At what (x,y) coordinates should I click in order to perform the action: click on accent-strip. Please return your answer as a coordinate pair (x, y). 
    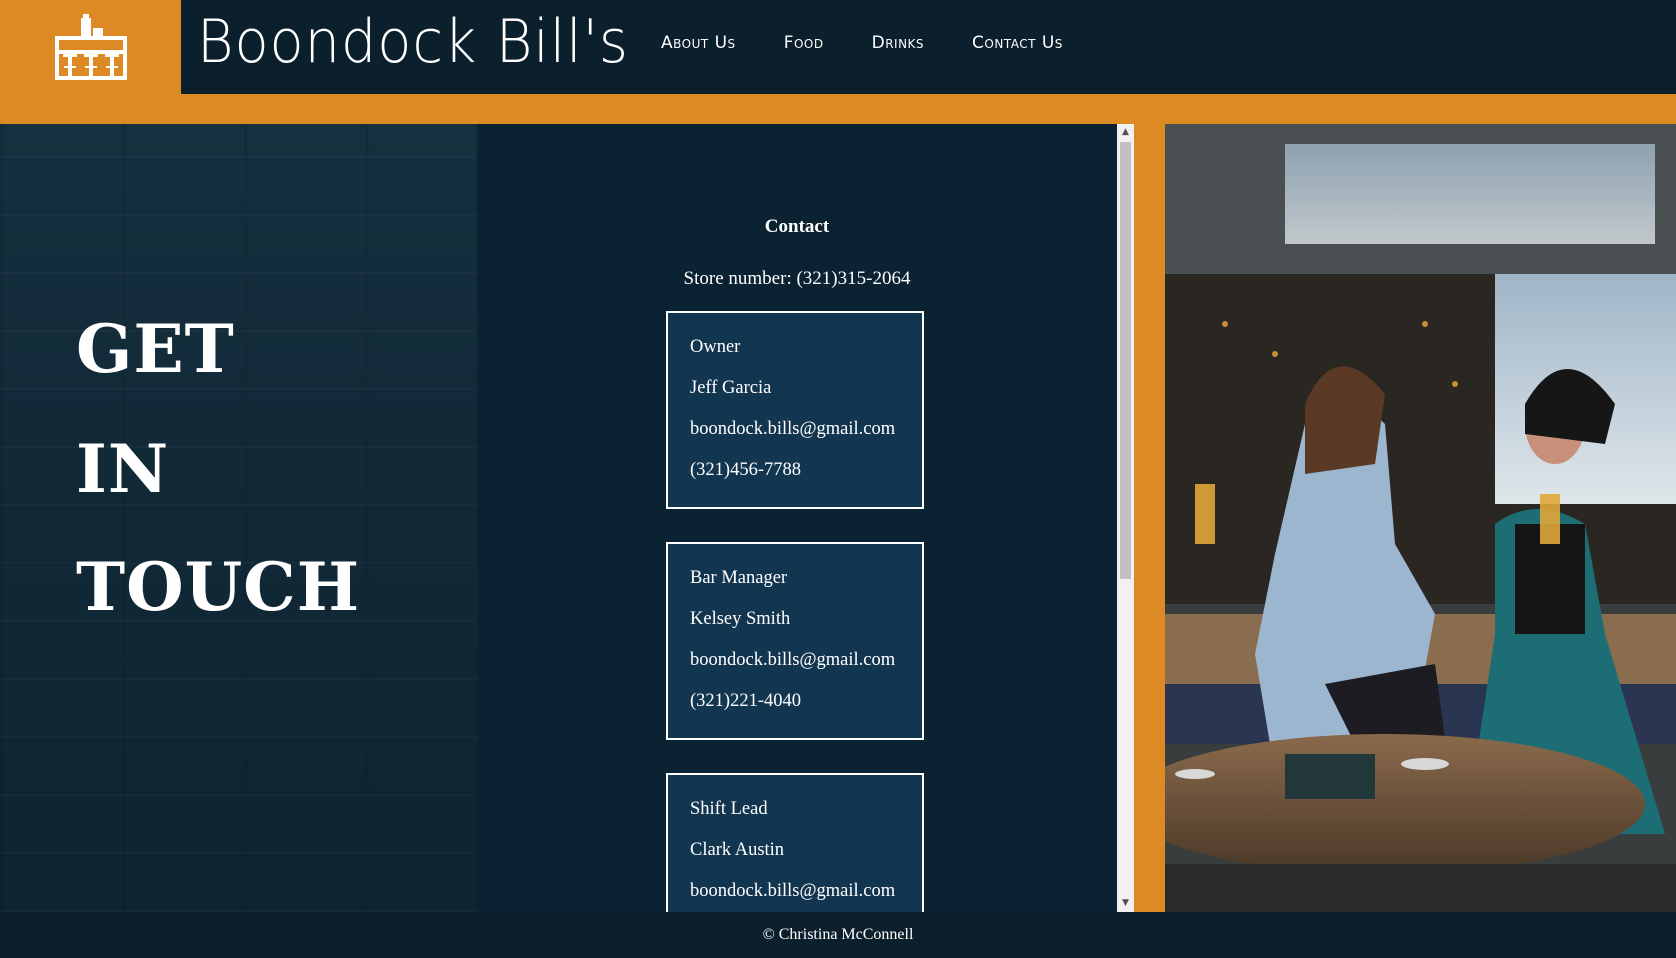
    Looking at the image, I should click on (1149, 518).